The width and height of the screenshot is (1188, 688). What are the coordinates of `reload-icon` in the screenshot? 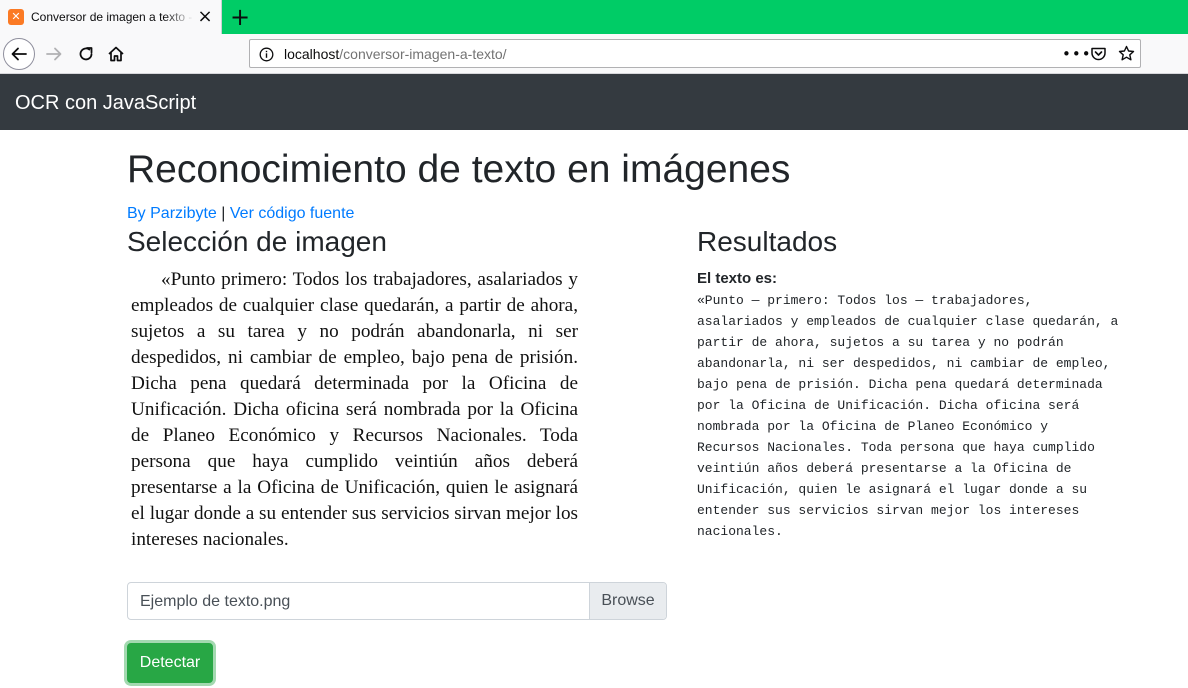 It's located at (86, 54).